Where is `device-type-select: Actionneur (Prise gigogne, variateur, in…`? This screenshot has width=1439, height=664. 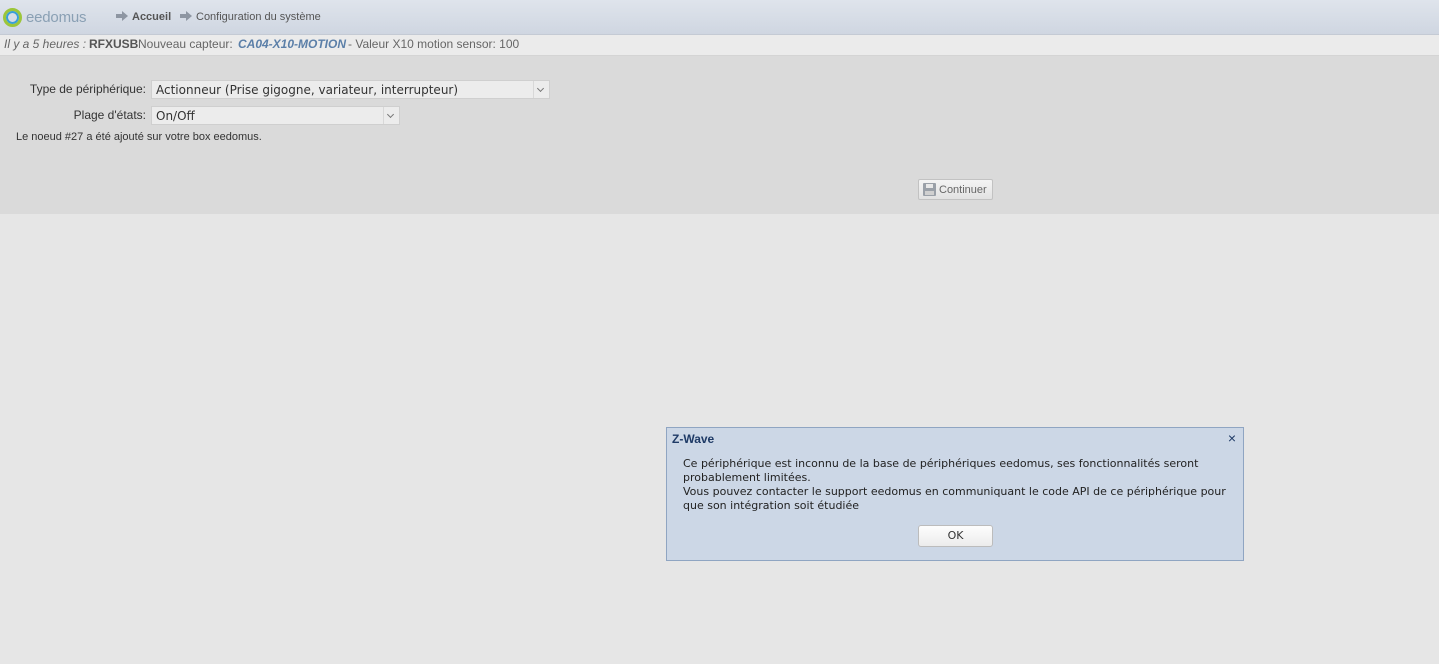
device-type-select: Actionneur (Prise gigogne, variateur, in… is located at coordinates (350, 89).